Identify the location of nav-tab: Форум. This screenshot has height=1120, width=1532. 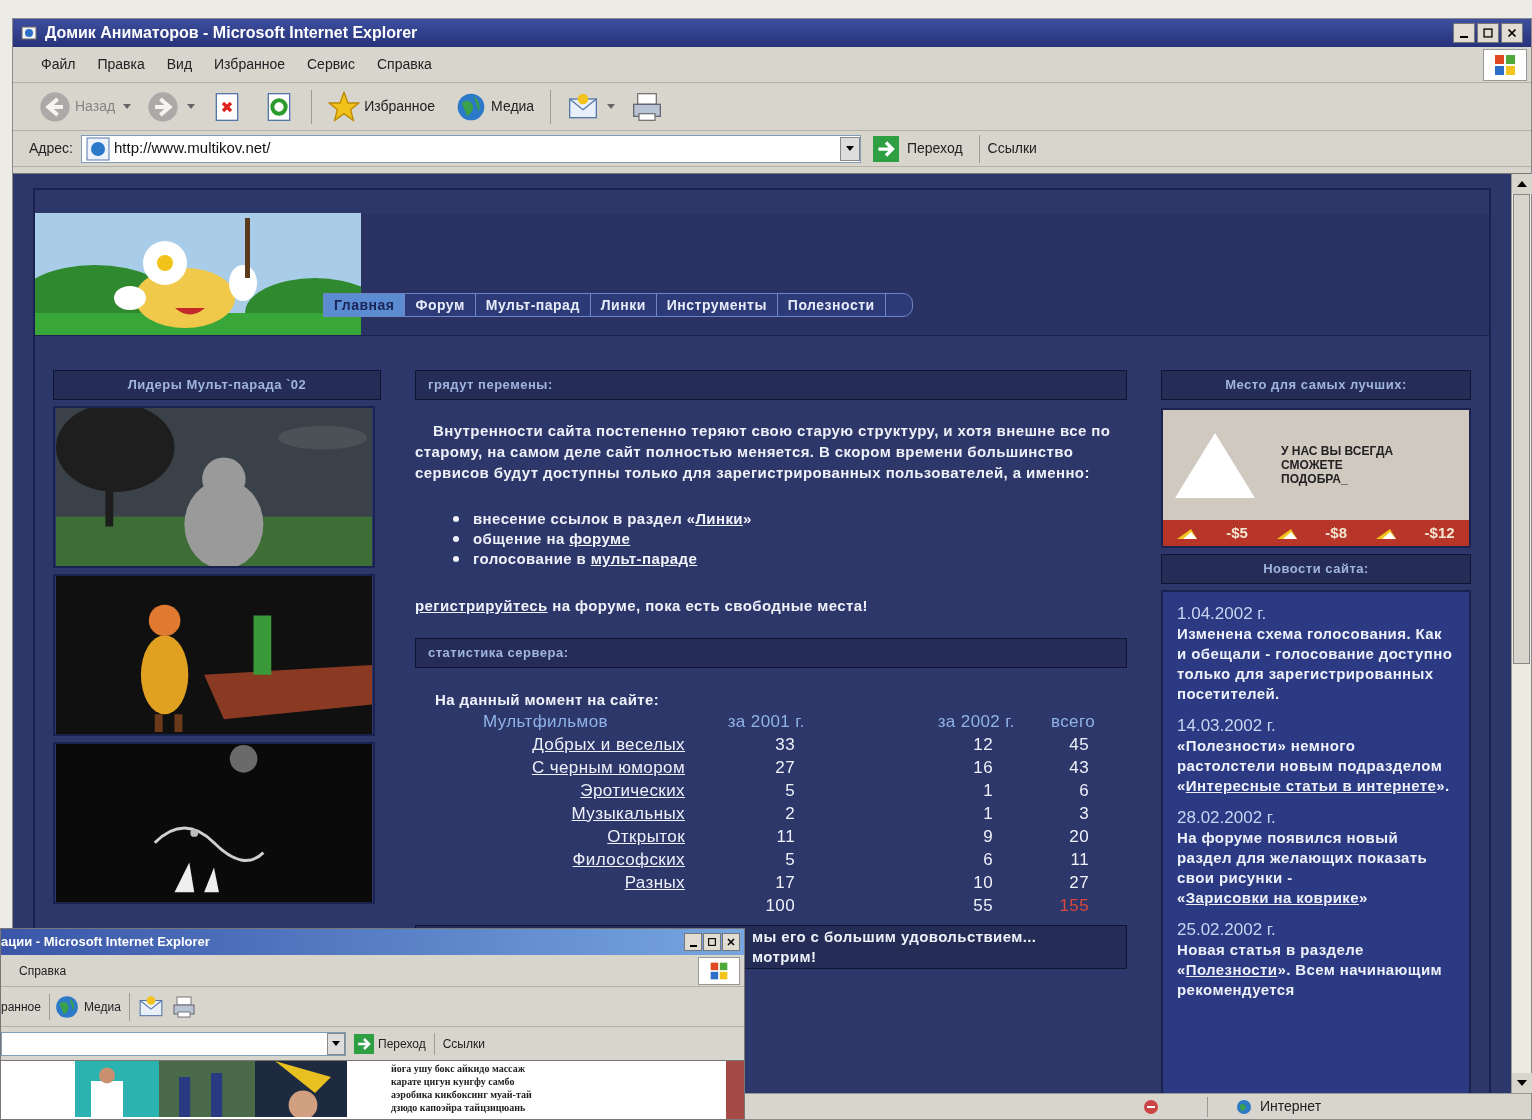
(440, 305).